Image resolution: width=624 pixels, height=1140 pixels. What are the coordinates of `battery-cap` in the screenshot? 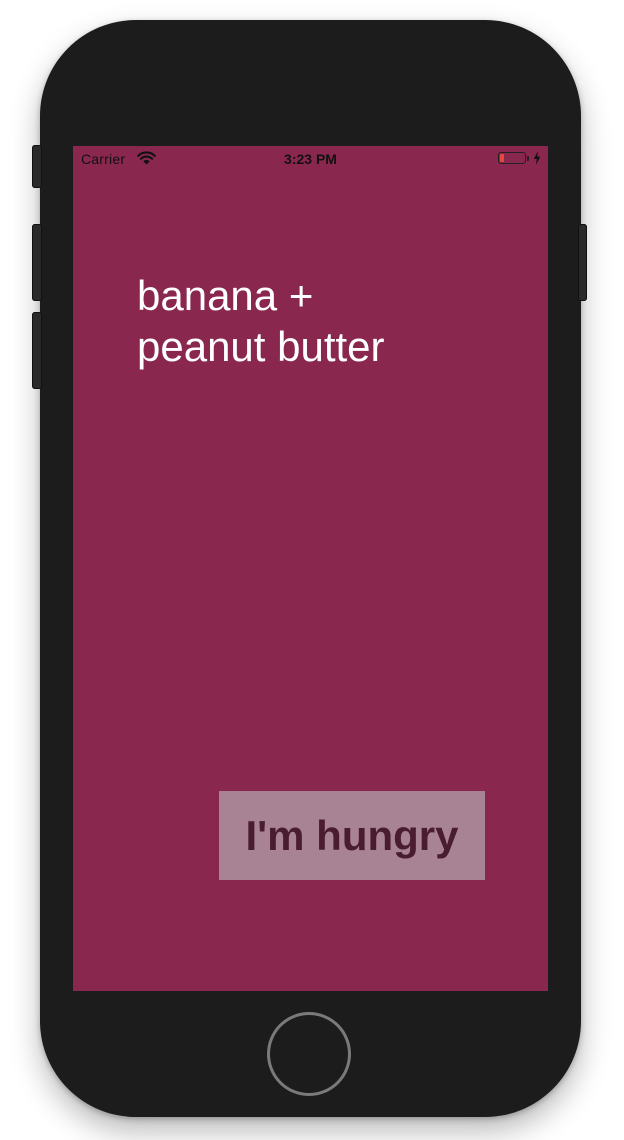 It's located at (528, 158).